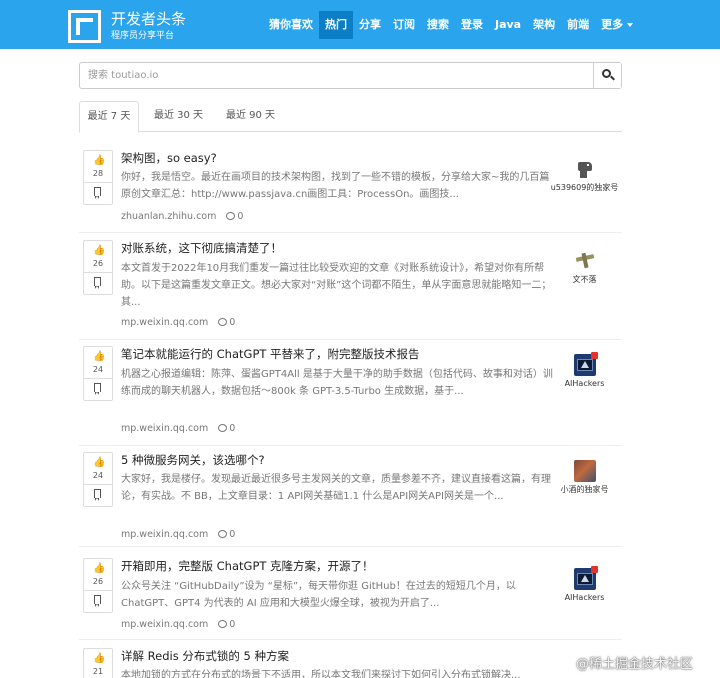 This screenshot has height=678, width=720. I want to click on post-title: 对账系统，这下彻底搞清楚了！, so click(336, 248).